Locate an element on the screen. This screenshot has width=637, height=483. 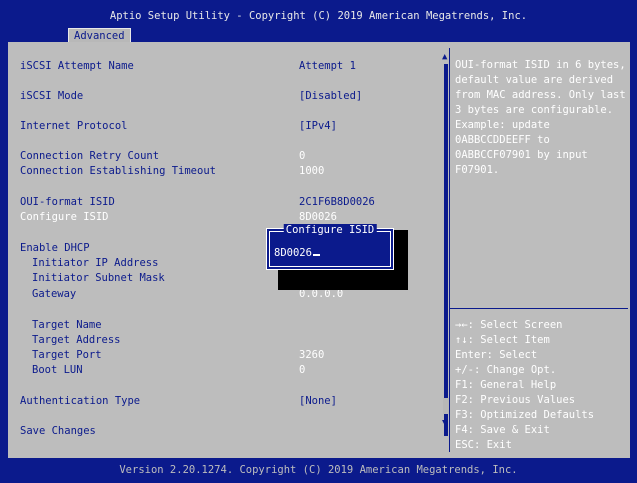
configure-isid-dialog: Configure ISID 8D0026 is located at coordinates (330, 247).